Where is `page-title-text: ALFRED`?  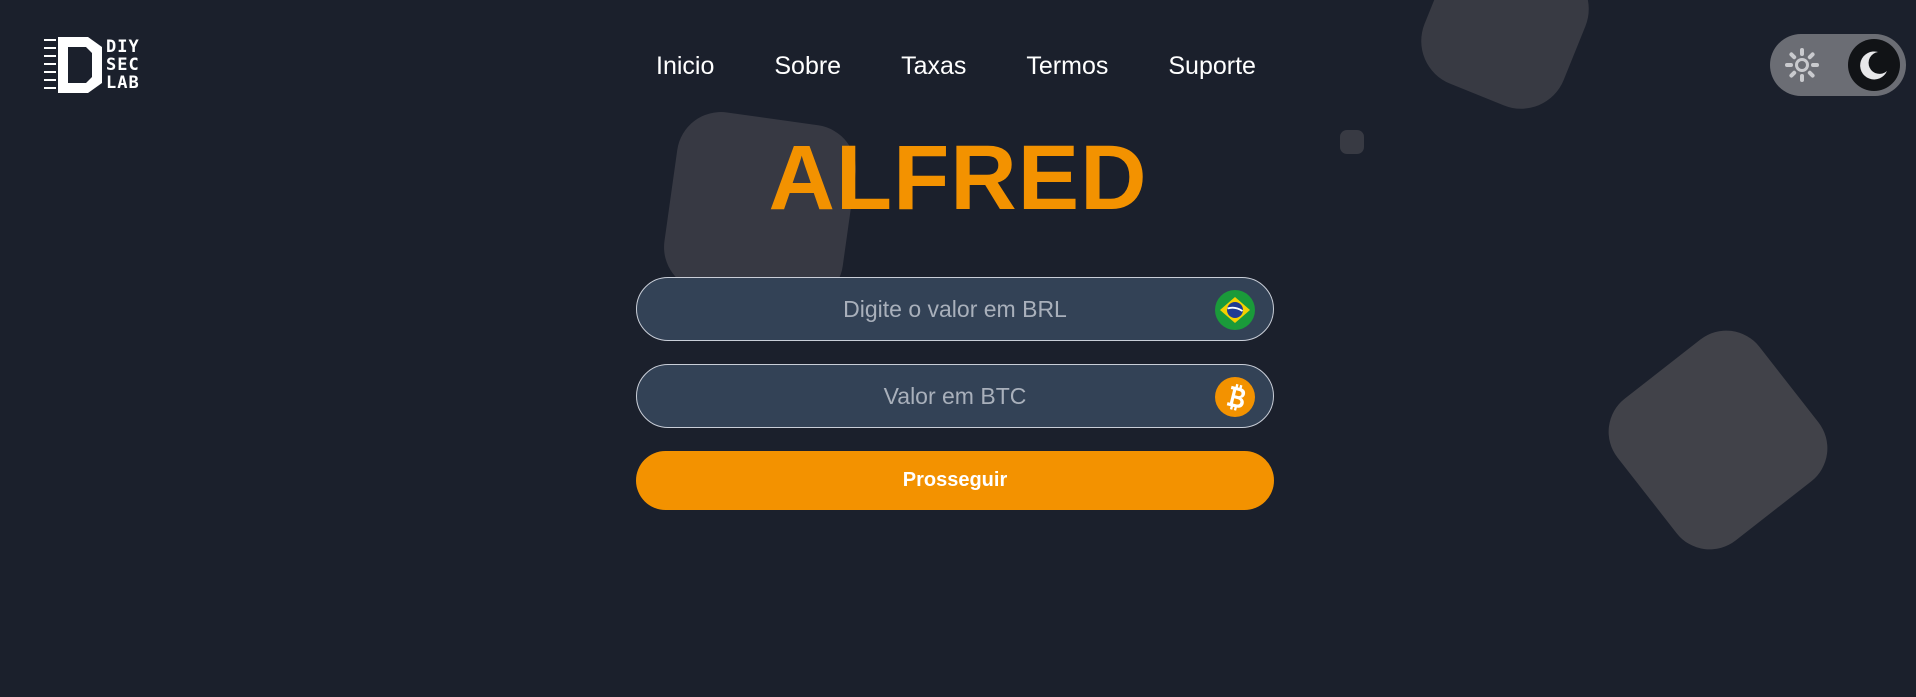
page-title-text: ALFRED is located at coordinates (958, 178).